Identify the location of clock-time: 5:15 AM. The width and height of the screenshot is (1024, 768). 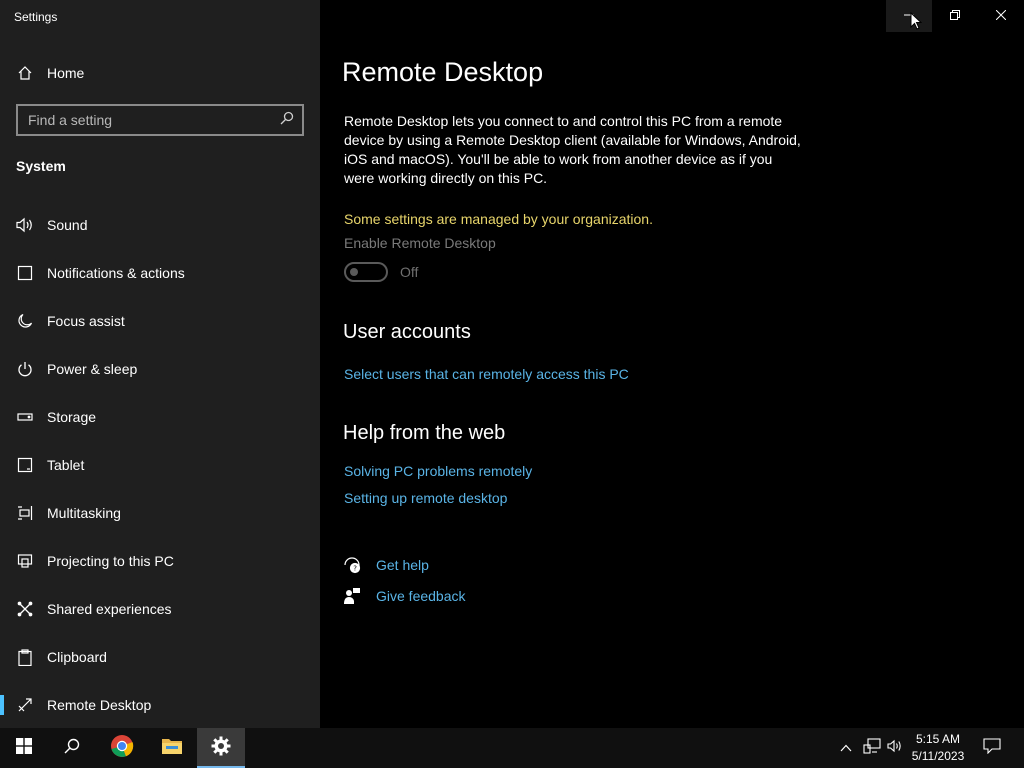
(938, 739).